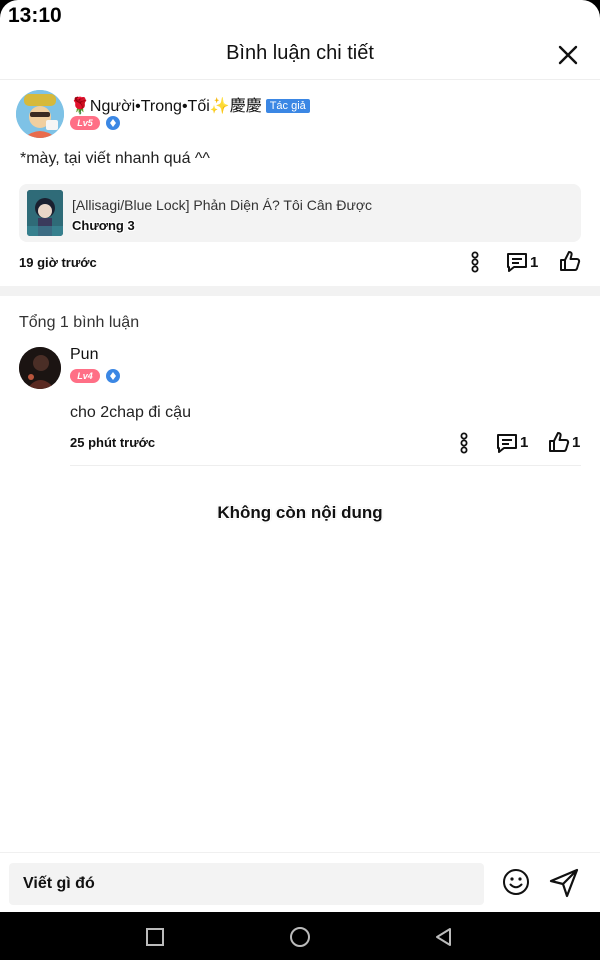  What do you see at coordinates (564, 883) in the screenshot?
I see `send-icon` at bounding box center [564, 883].